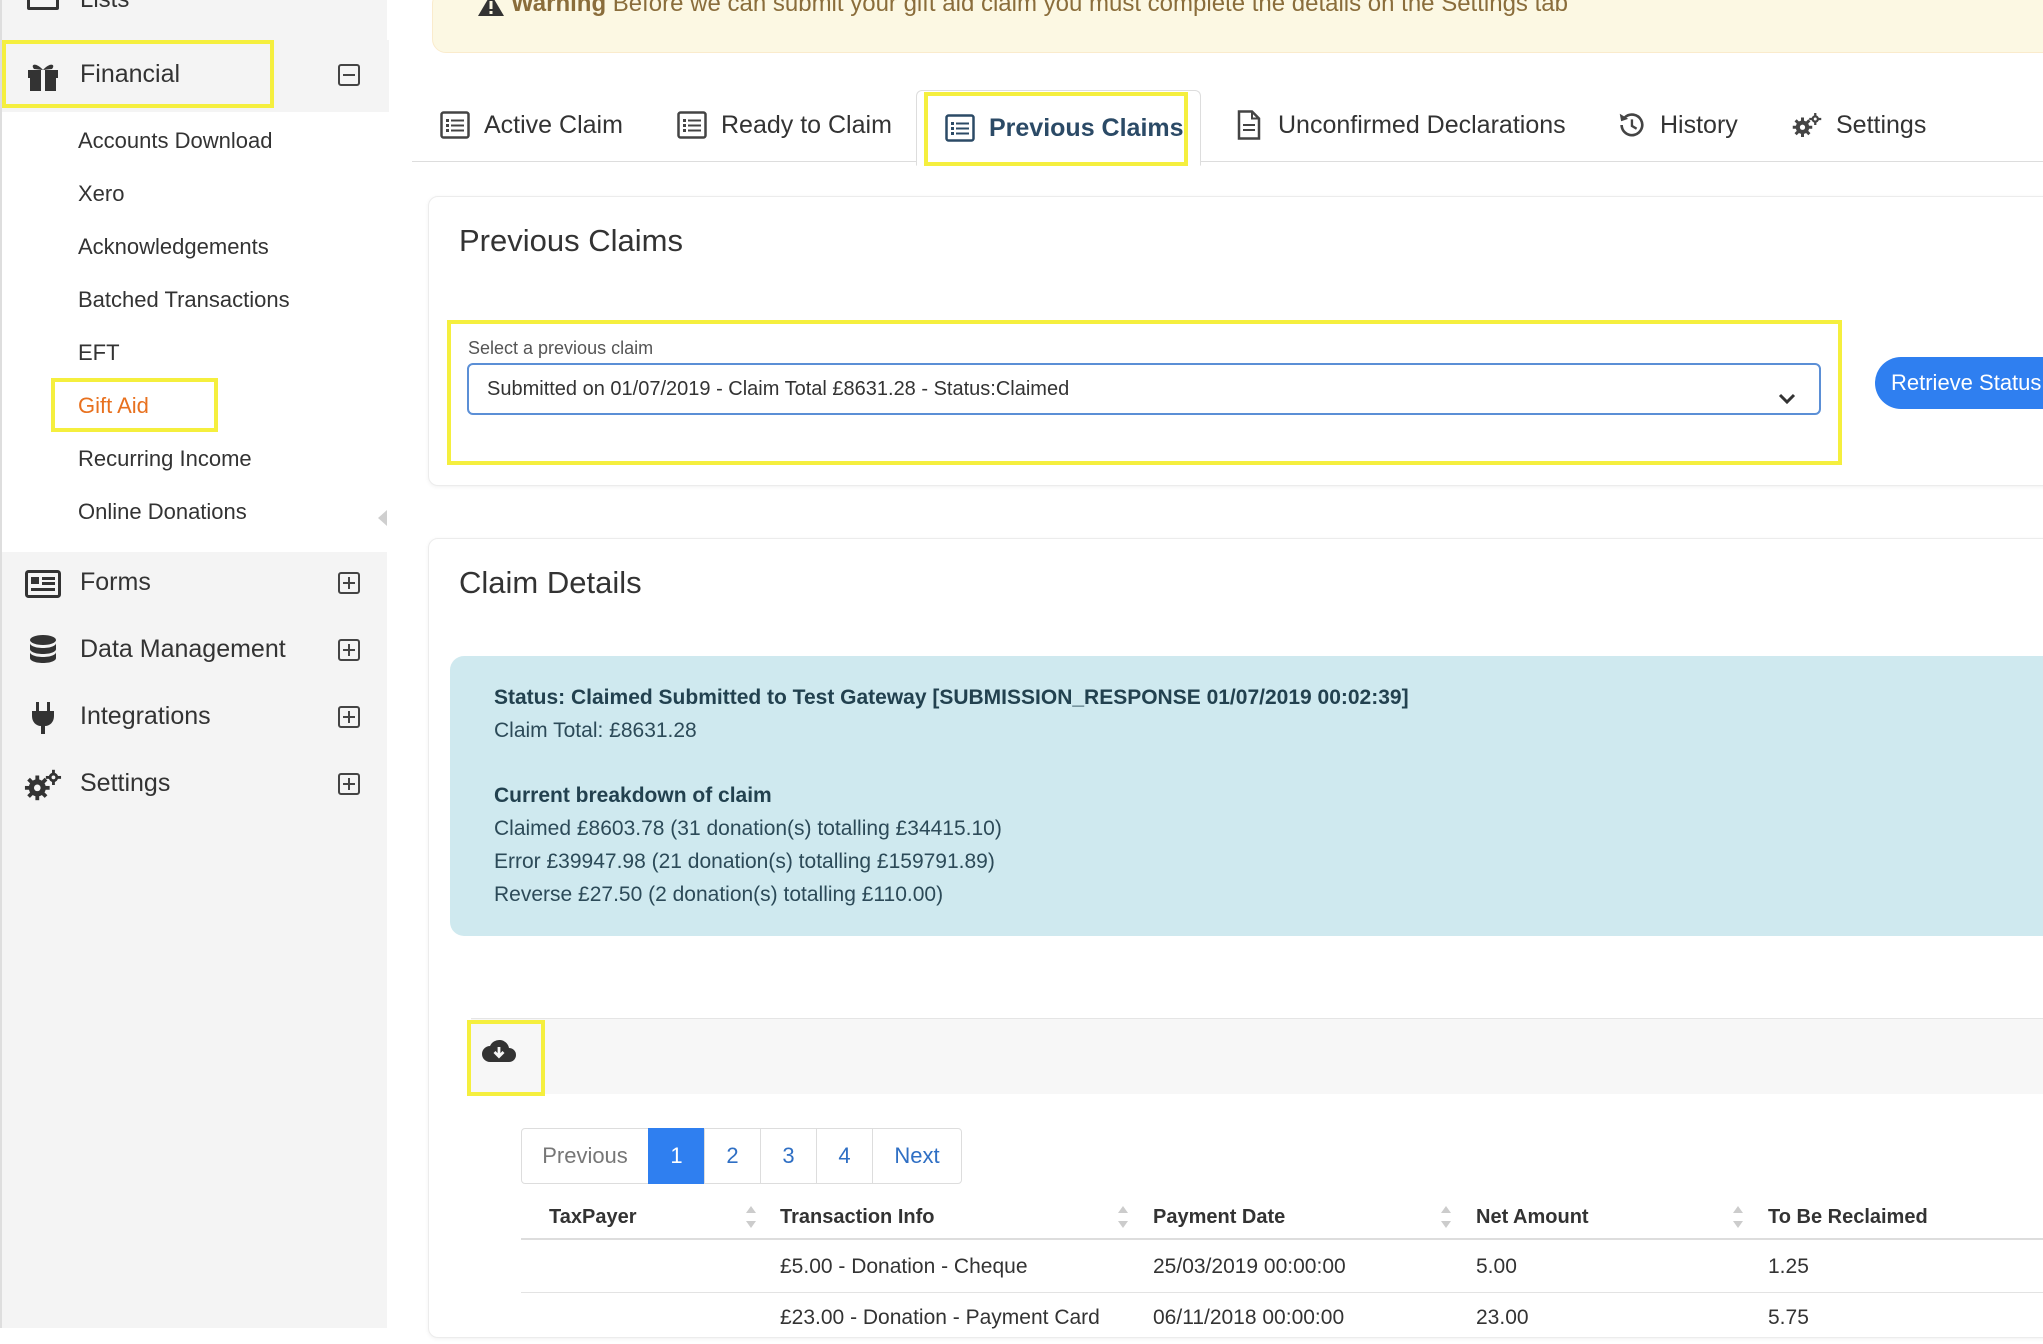 The height and width of the screenshot is (1344, 2043). I want to click on tab-label: Settings, so click(1881, 124).